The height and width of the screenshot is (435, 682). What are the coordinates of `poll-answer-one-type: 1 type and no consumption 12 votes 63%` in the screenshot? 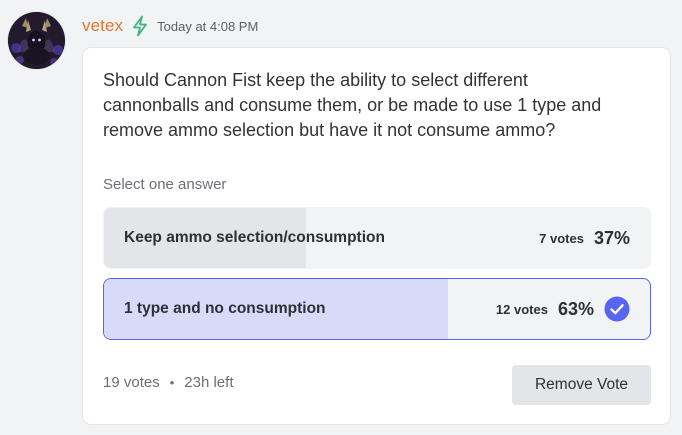 It's located at (377, 309).